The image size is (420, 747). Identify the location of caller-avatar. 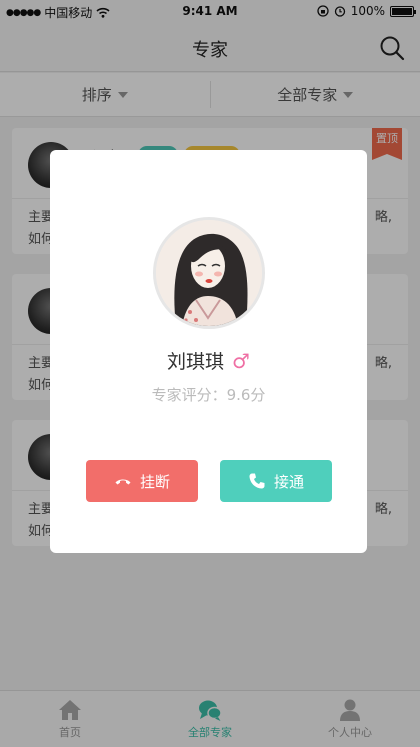
(209, 273).